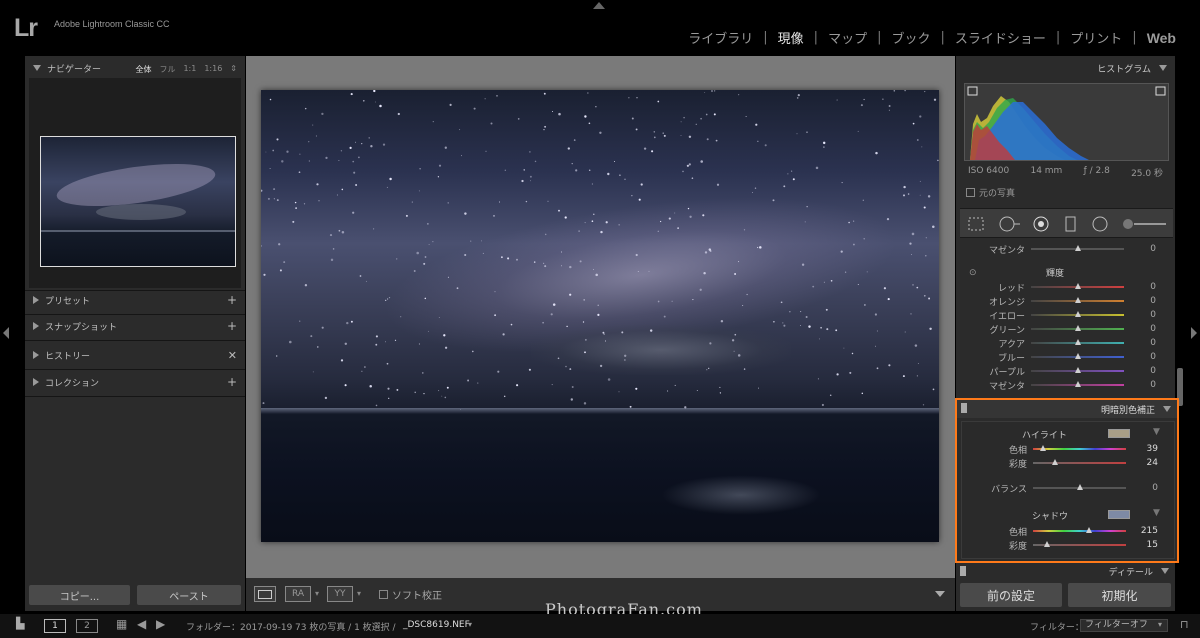 This screenshot has width=1200, height=638. I want to click on histogram-header: ヒストグラム, so click(1132, 68).